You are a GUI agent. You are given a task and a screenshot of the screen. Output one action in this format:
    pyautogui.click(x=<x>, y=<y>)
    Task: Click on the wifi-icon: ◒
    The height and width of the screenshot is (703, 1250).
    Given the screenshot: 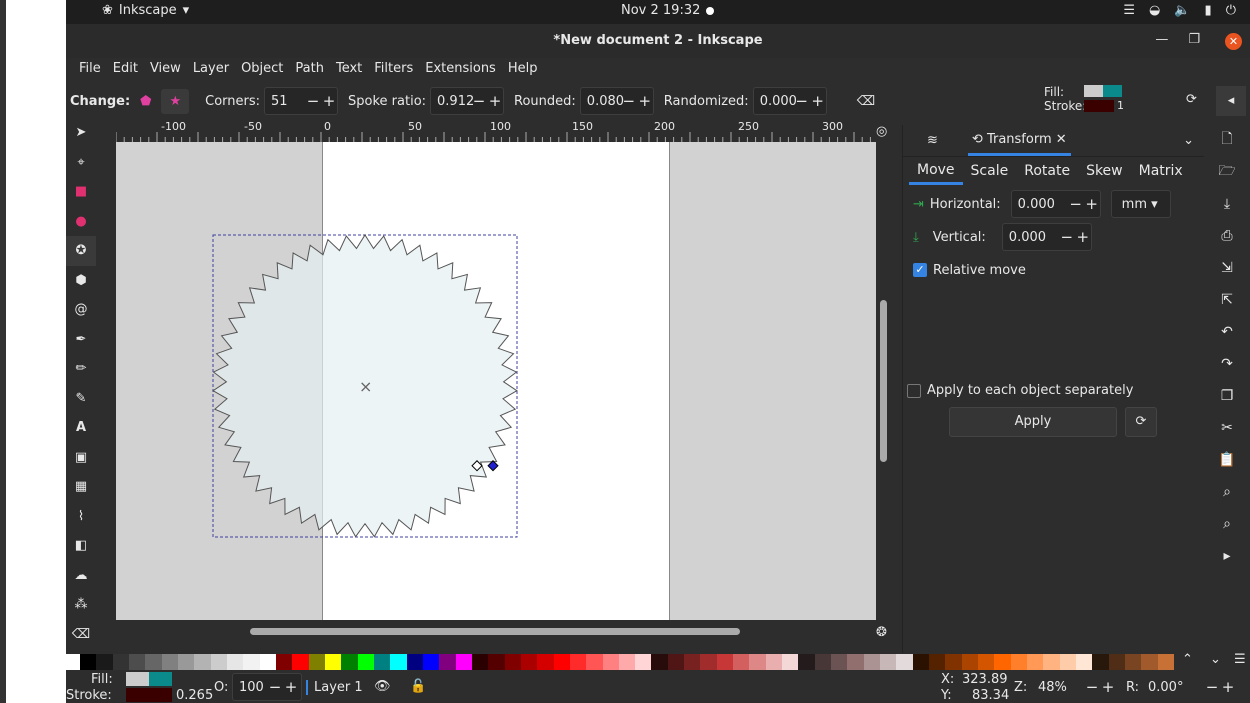 What is the action you would take?
    pyautogui.click(x=1154, y=10)
    